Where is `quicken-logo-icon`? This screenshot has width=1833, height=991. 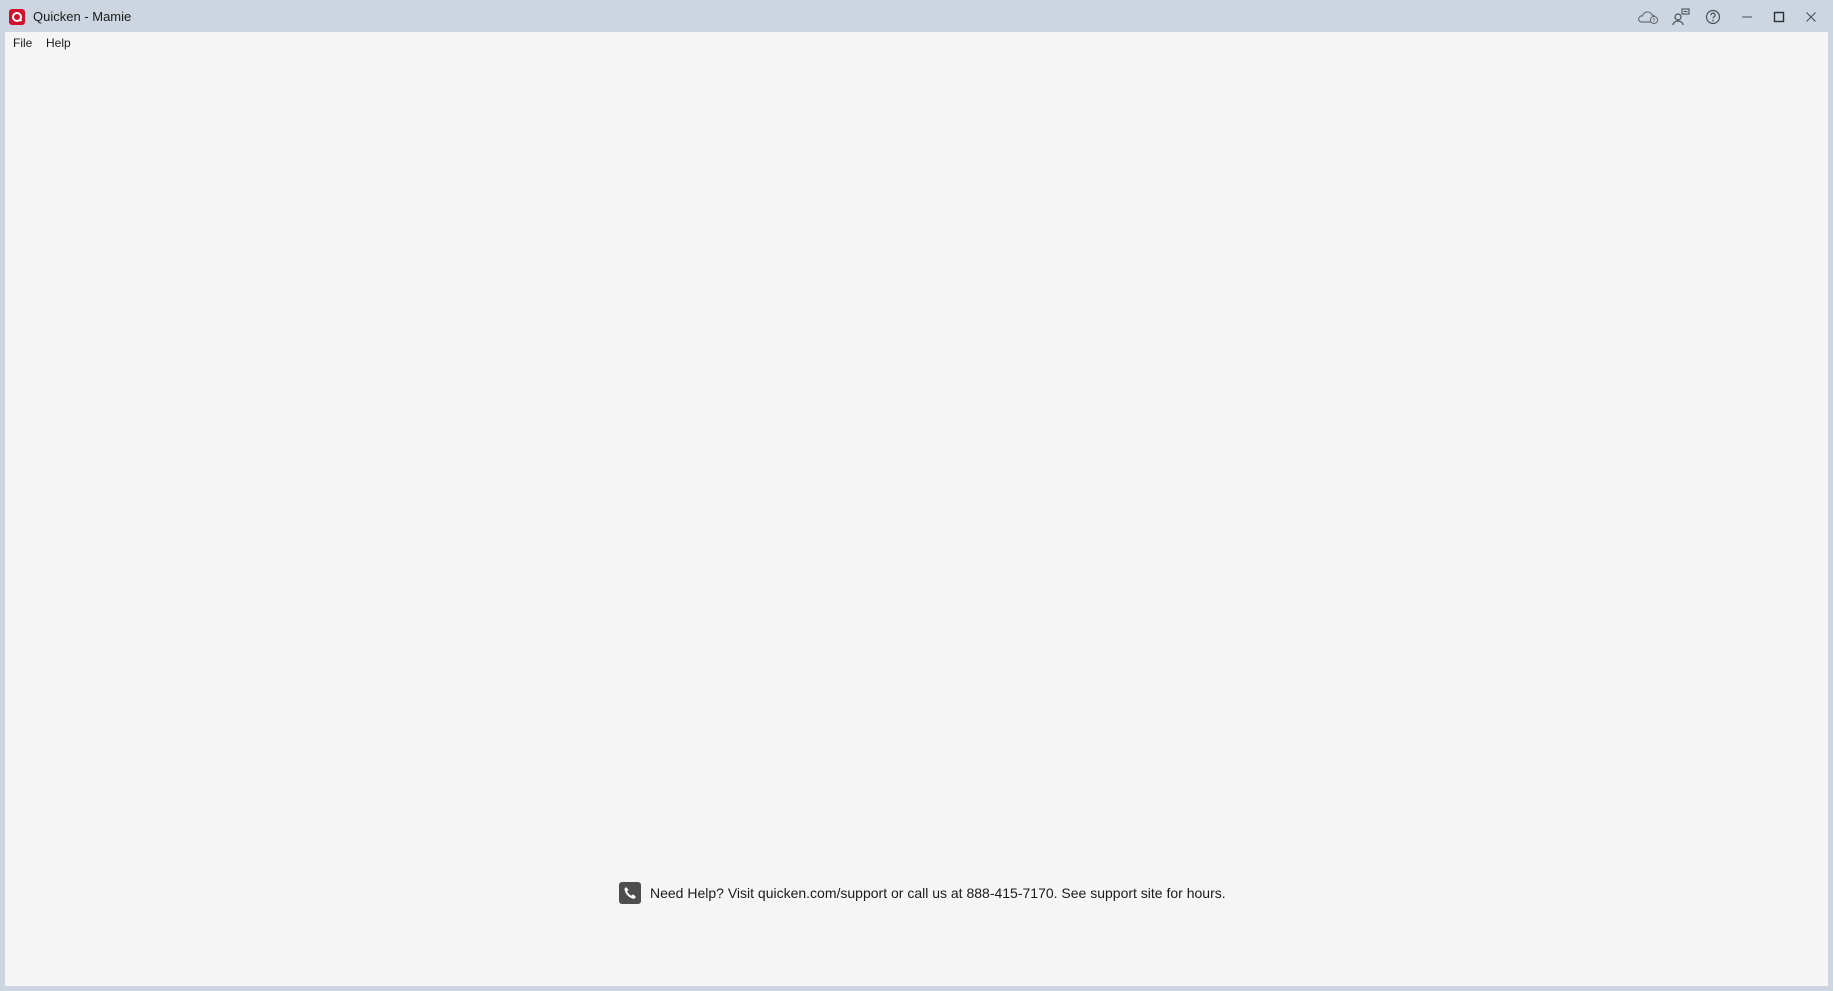 quicken-logo-icon is located at coordinates (17, 17).